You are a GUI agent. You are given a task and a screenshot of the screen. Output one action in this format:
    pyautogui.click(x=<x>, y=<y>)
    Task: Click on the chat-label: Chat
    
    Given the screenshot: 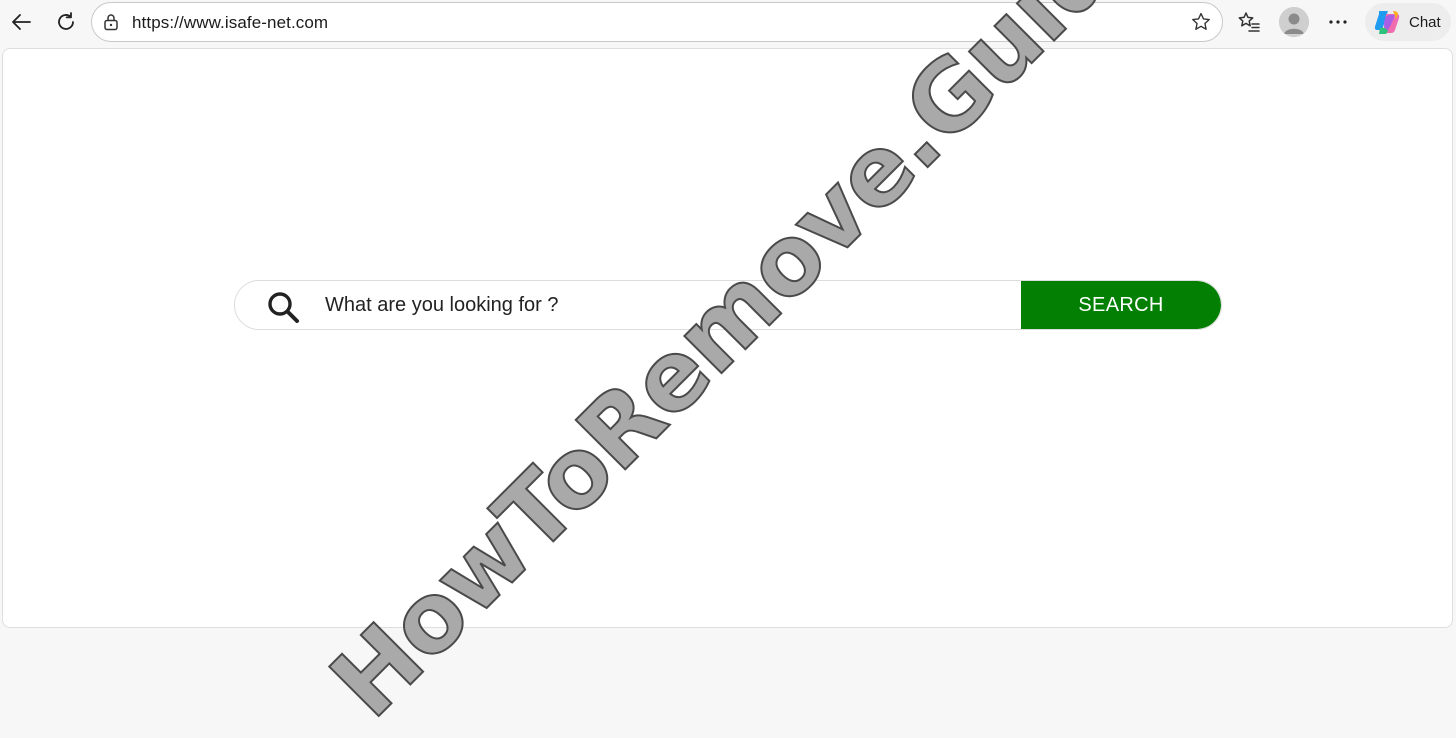 What is the action you would take?
    pyautogui.click(x=1425, y=22)
    